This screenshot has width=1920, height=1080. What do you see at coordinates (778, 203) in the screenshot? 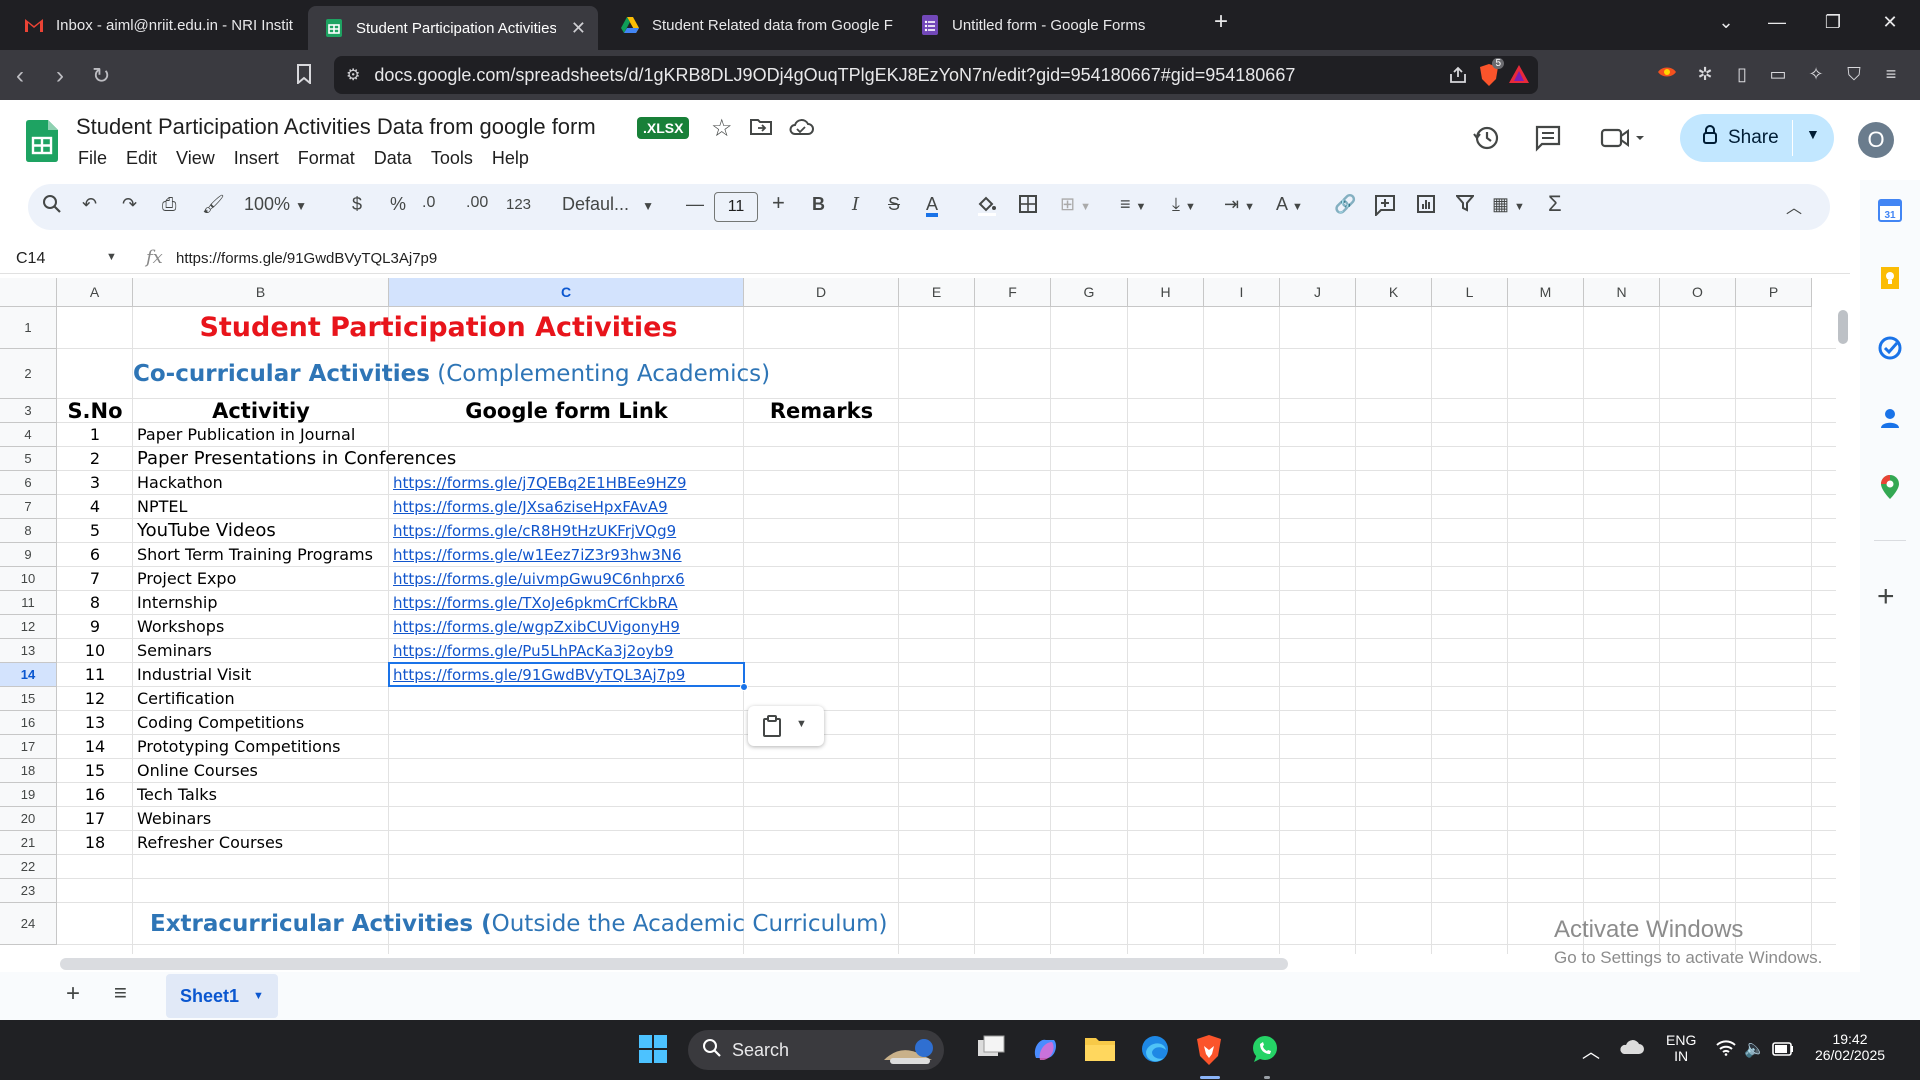
I see `increase-font-size-icon: +` at bounding box center [778, 203].